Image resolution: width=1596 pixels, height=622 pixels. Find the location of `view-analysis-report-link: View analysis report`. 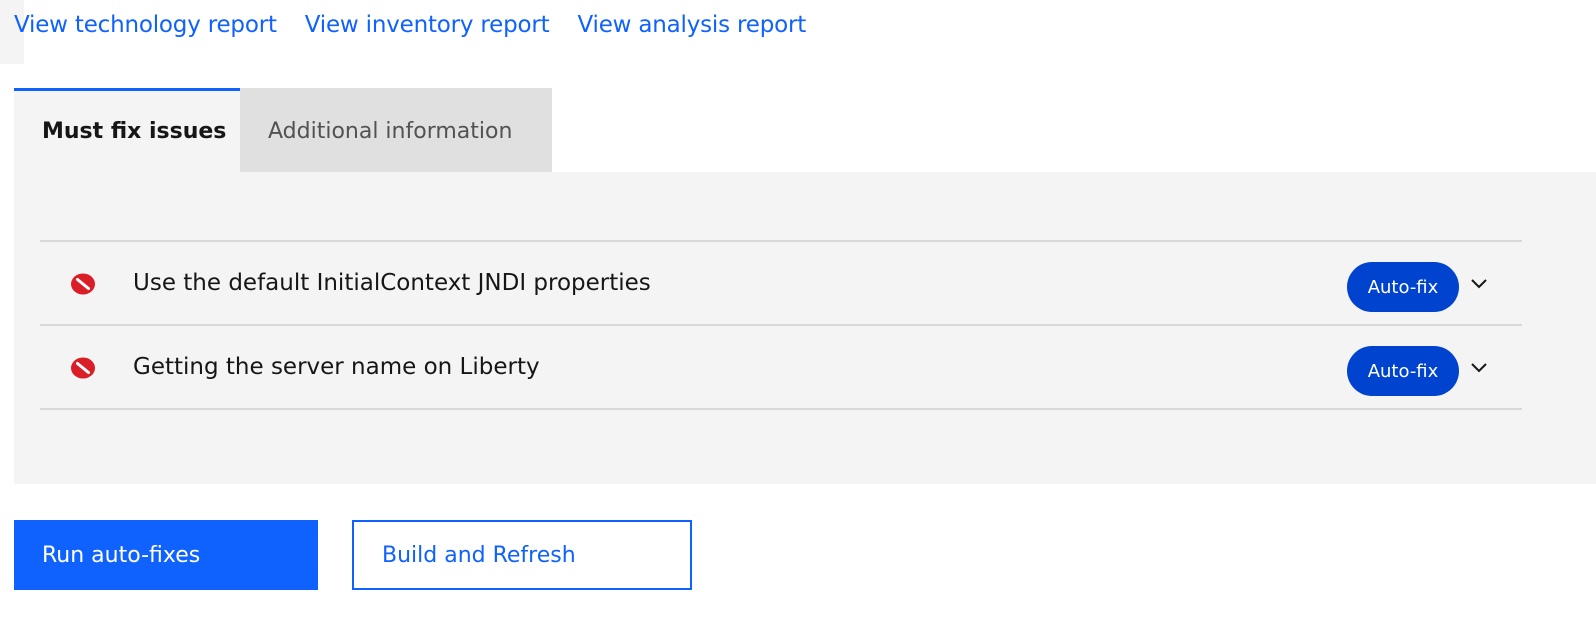

view-analysis-report-link: View analysis report is located at coordinates (691, 25).